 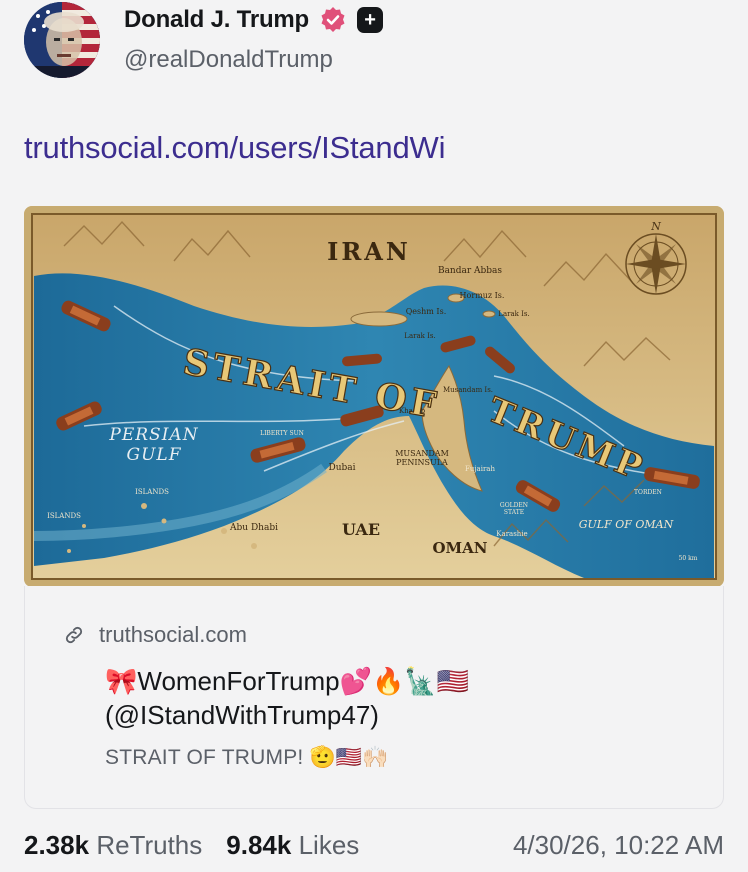 I want to click on svg-text: STATE, so click(x=514, y=512).